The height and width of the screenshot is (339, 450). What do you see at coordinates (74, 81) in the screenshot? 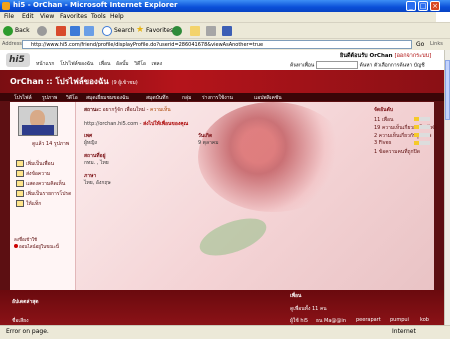
I see `page-title: OrChan :: โปรไฟล์ของฉัน (9 ผู้เข้าชม)` at bounding box center [74, 81].